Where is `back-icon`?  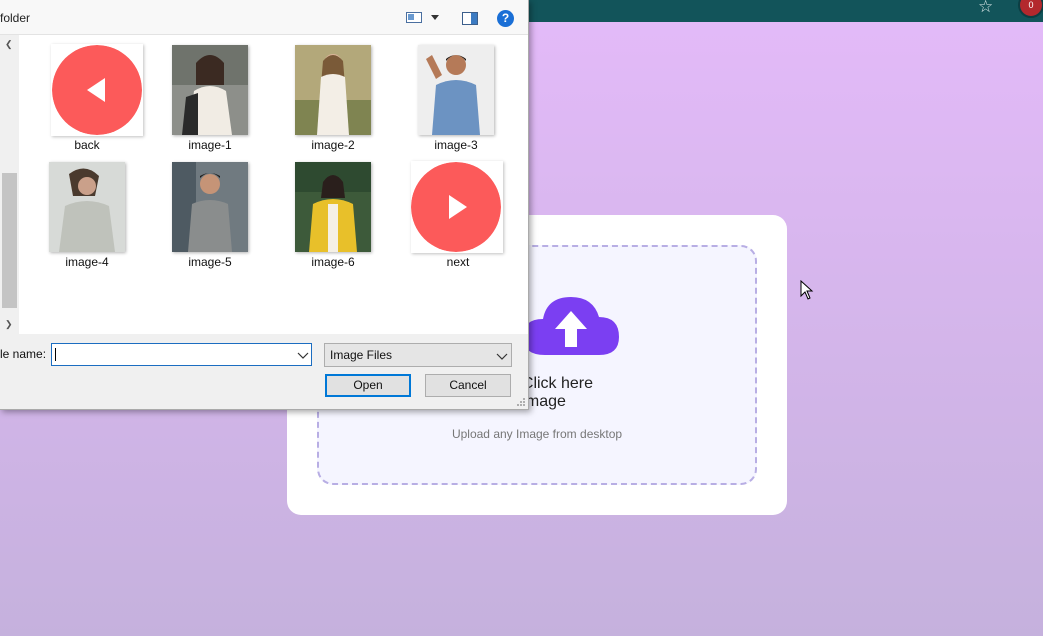
back-icon is located at coordinates (97, 90).